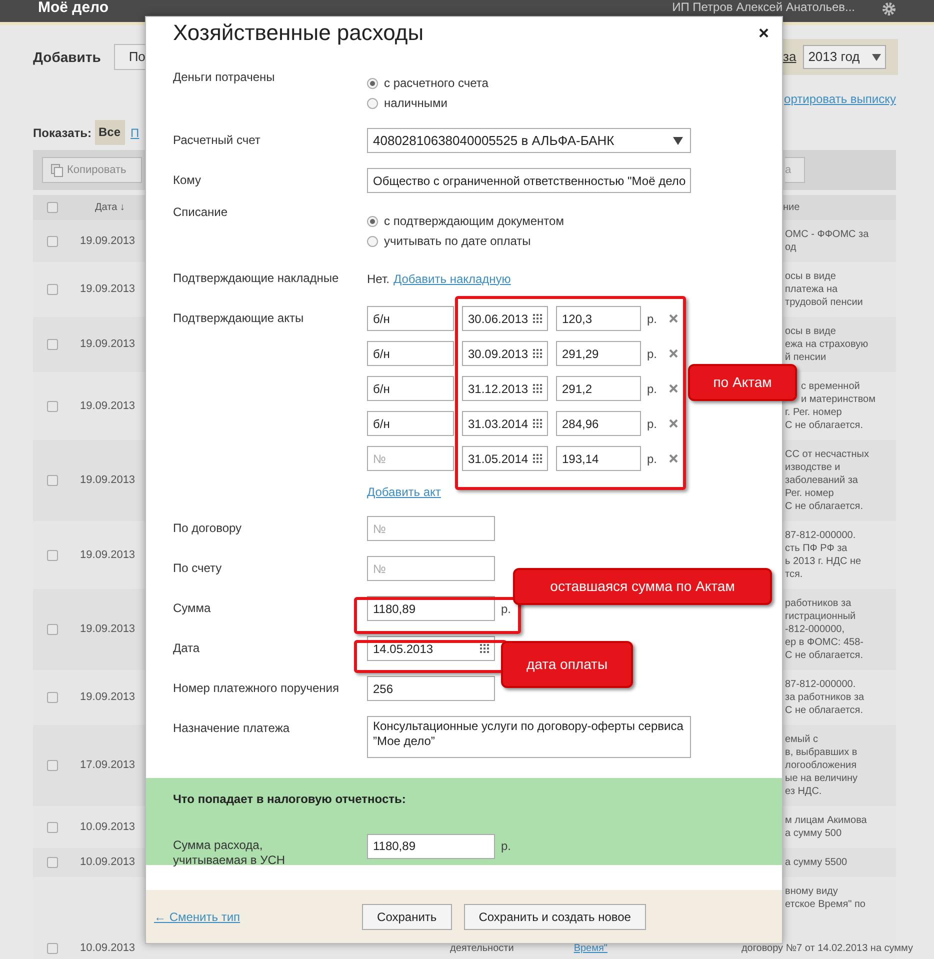  What do you see at coordinates (529, 180) in the screenshot?
I see `input-field: Общество с ограниченной ответственностью "Моё дело` at bounding box center [529, 180].